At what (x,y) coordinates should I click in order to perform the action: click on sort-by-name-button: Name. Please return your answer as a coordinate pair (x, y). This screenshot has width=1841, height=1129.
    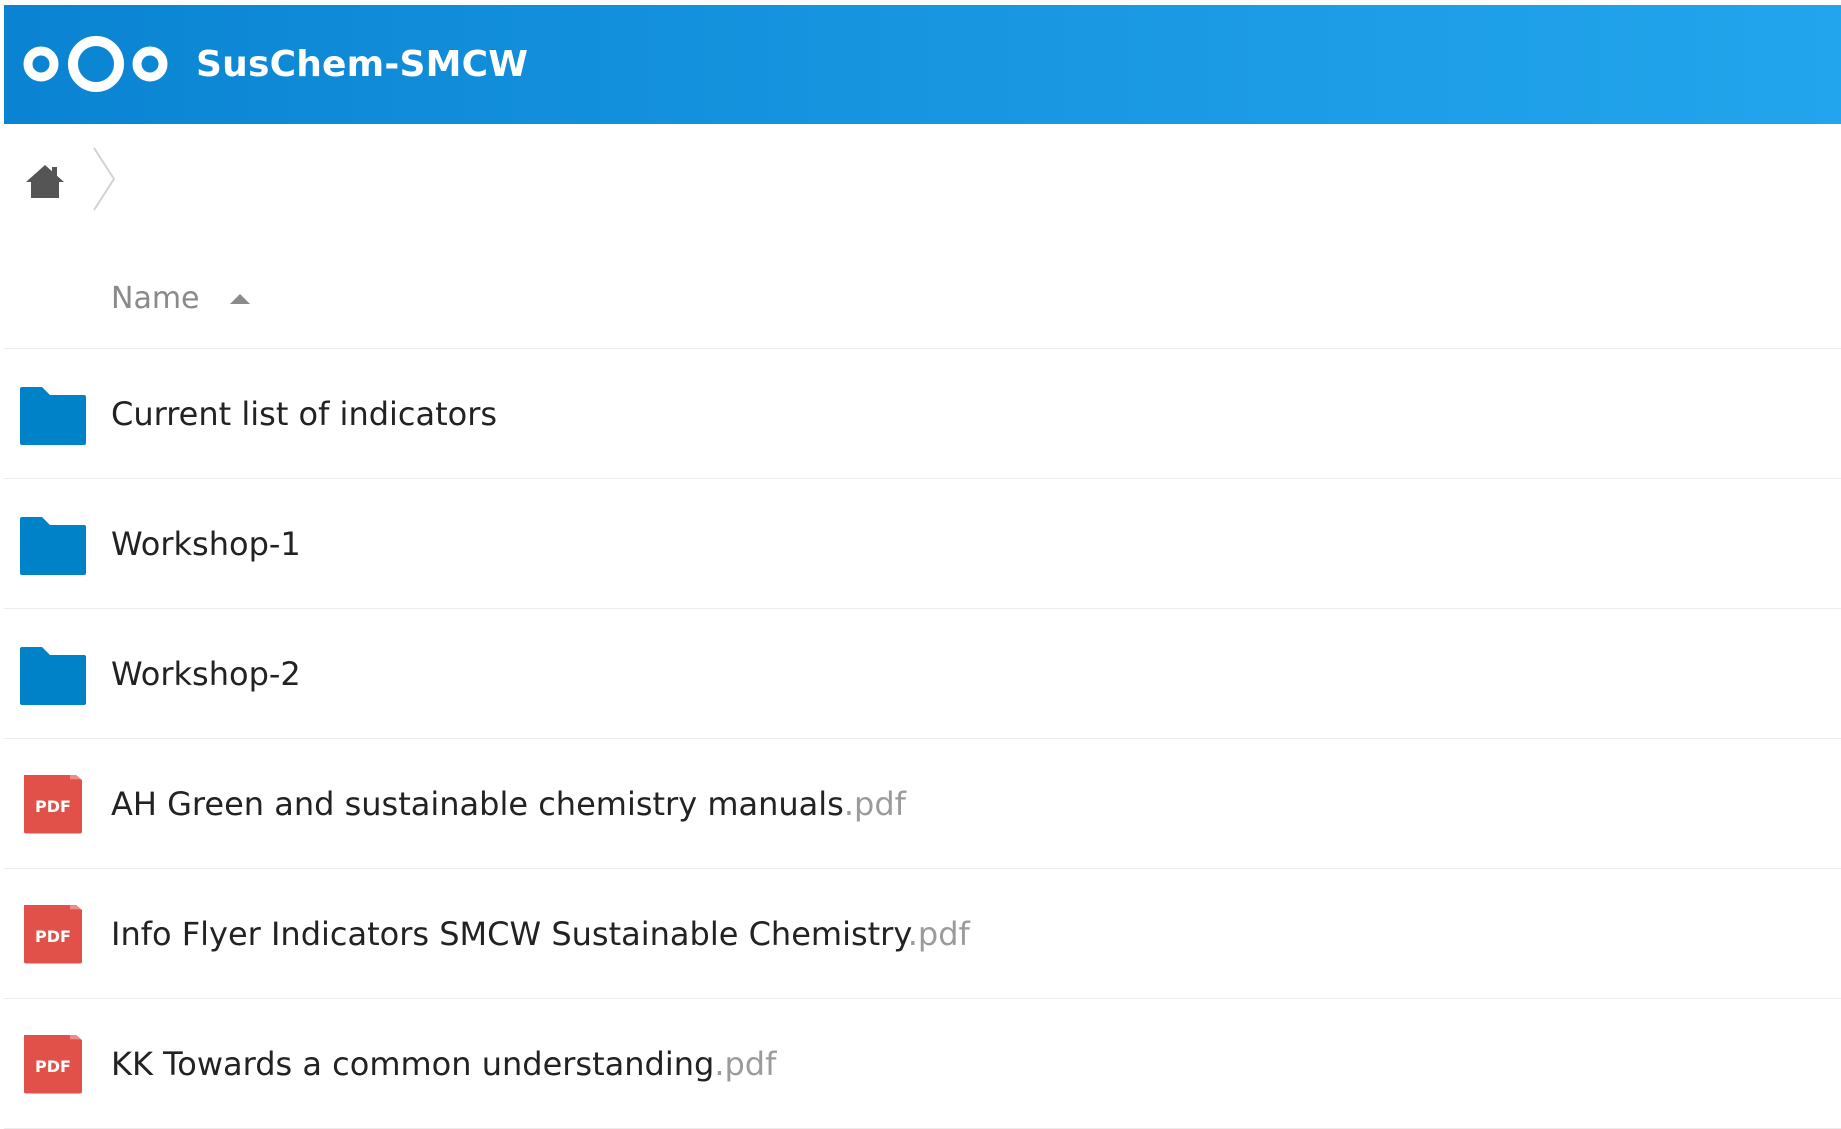
    Looking at the image, I should click on (180, 298).